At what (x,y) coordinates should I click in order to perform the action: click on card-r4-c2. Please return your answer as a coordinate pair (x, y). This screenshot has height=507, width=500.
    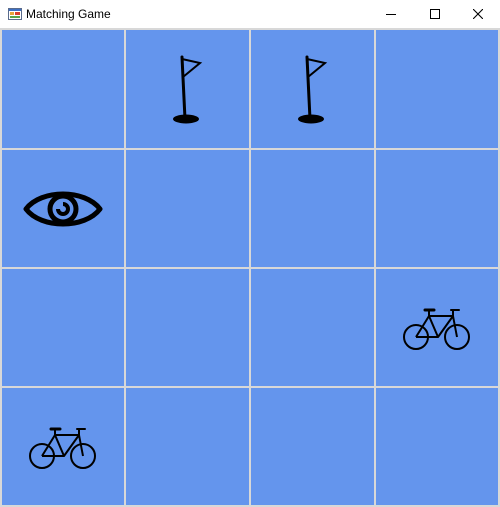
    Looking at the image, I should click on (187, 446).